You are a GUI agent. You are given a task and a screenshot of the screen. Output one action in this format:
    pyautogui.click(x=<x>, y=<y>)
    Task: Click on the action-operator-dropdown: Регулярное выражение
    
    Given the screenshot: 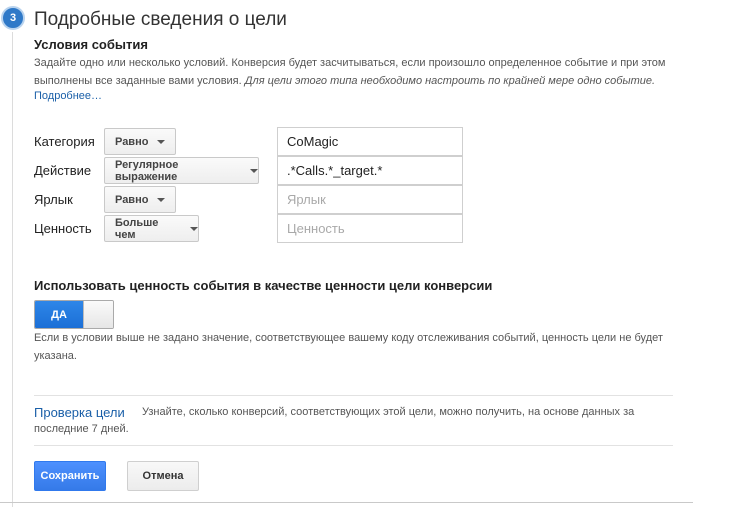 What is the action you would take?
    pyautogui.click(x=181, y=170)
    